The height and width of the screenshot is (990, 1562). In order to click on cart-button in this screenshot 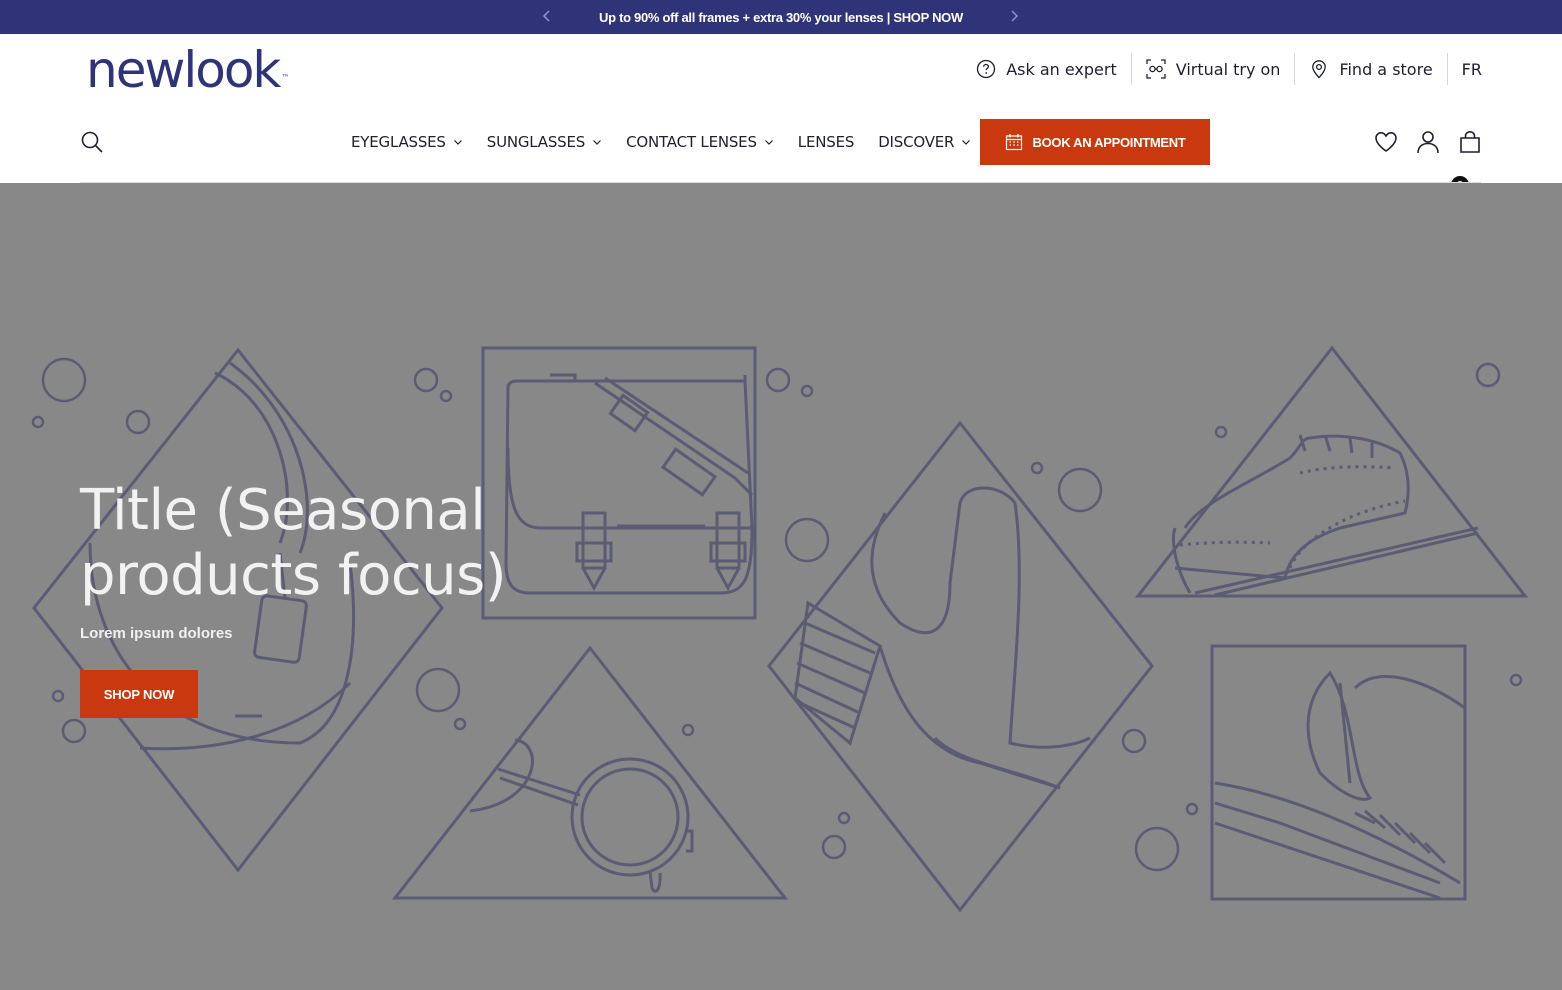, I will do `click(1470, 142)`.